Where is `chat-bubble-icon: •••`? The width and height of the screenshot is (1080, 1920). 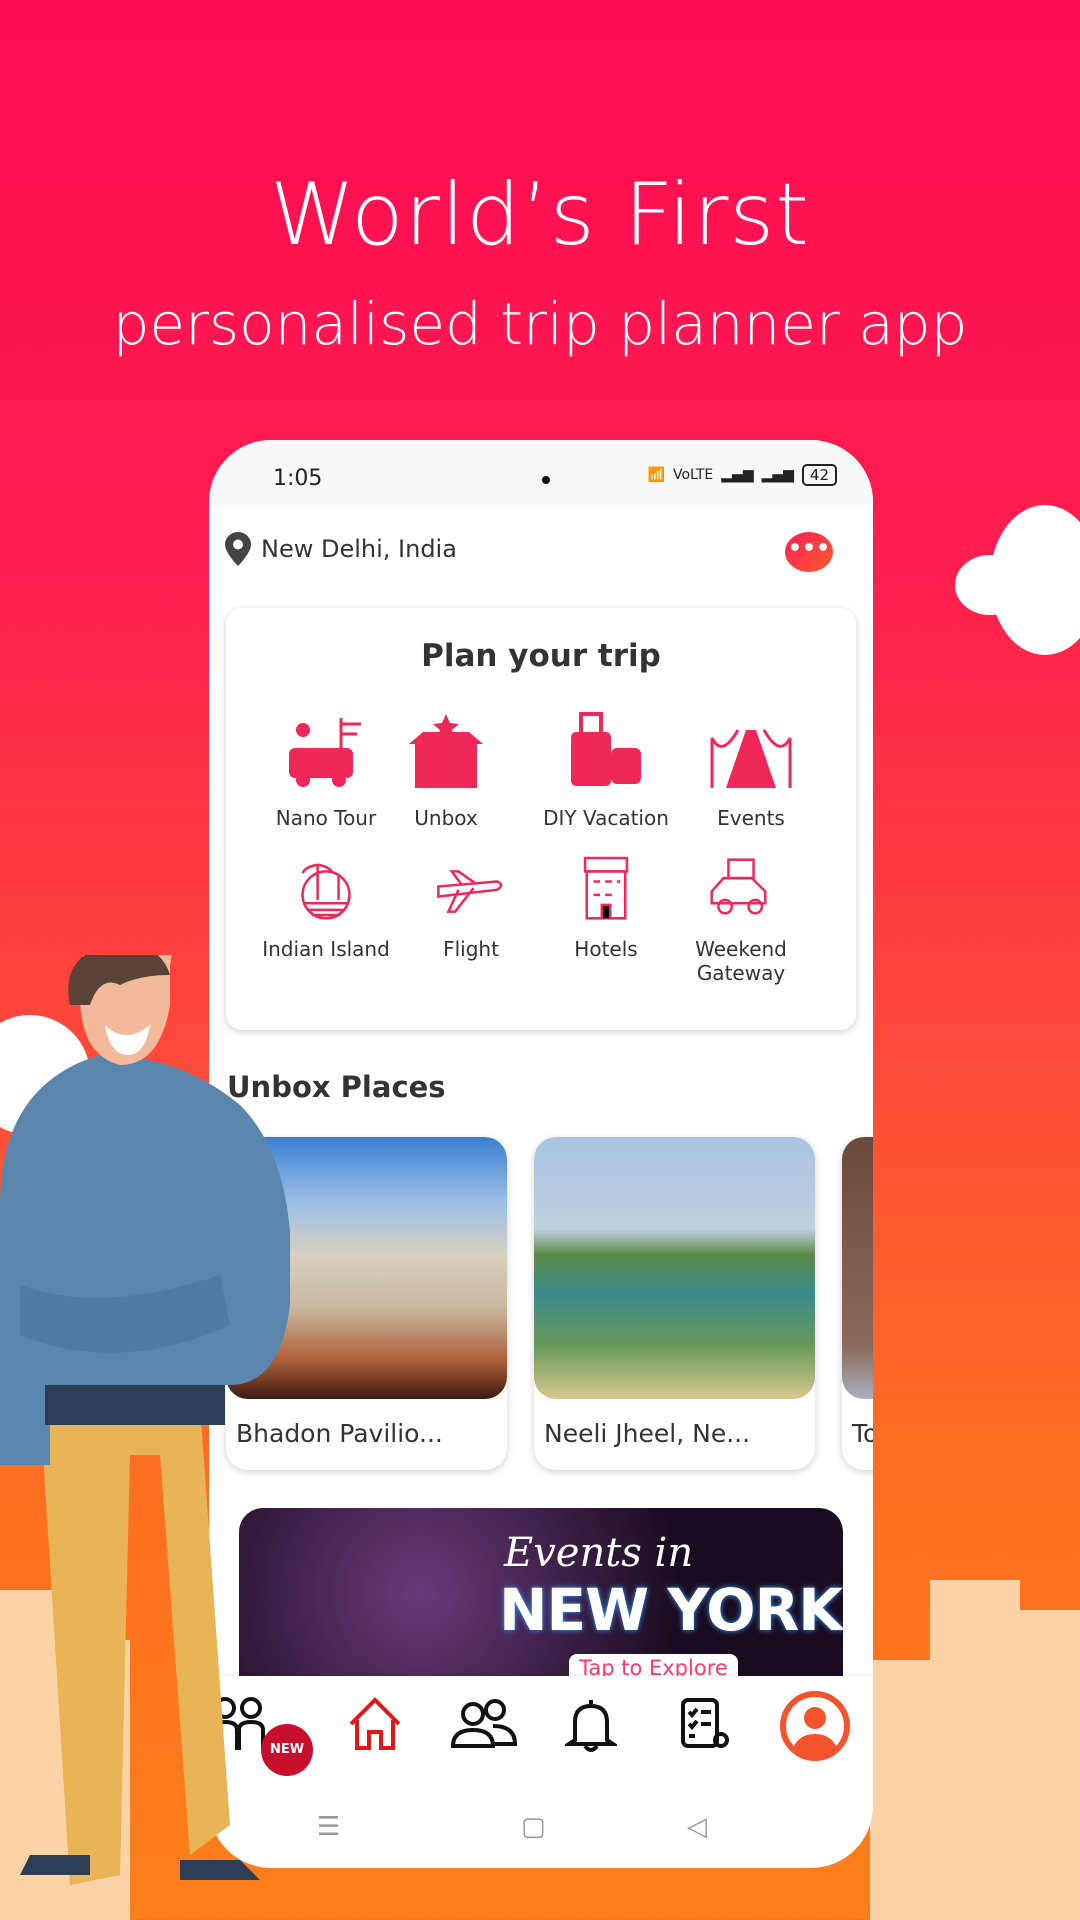
chat-bubble-icon: ••• is located at coordinates (809, 552).